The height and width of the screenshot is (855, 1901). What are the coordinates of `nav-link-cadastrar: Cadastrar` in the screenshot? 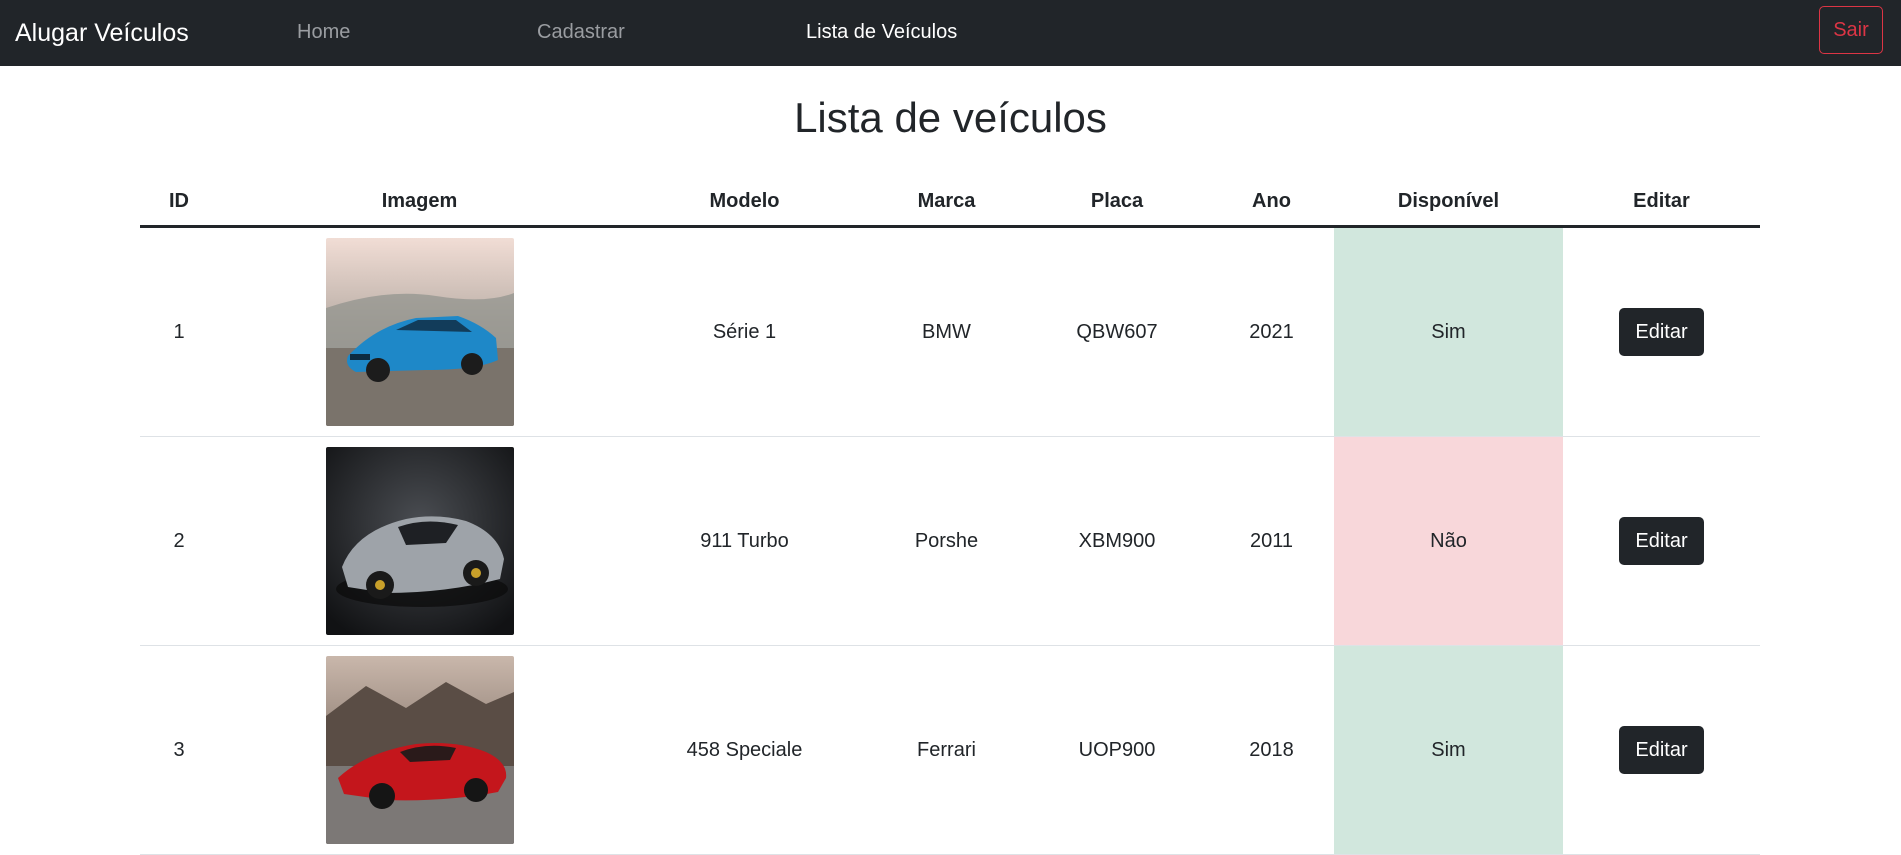 It's located at (581, 33).